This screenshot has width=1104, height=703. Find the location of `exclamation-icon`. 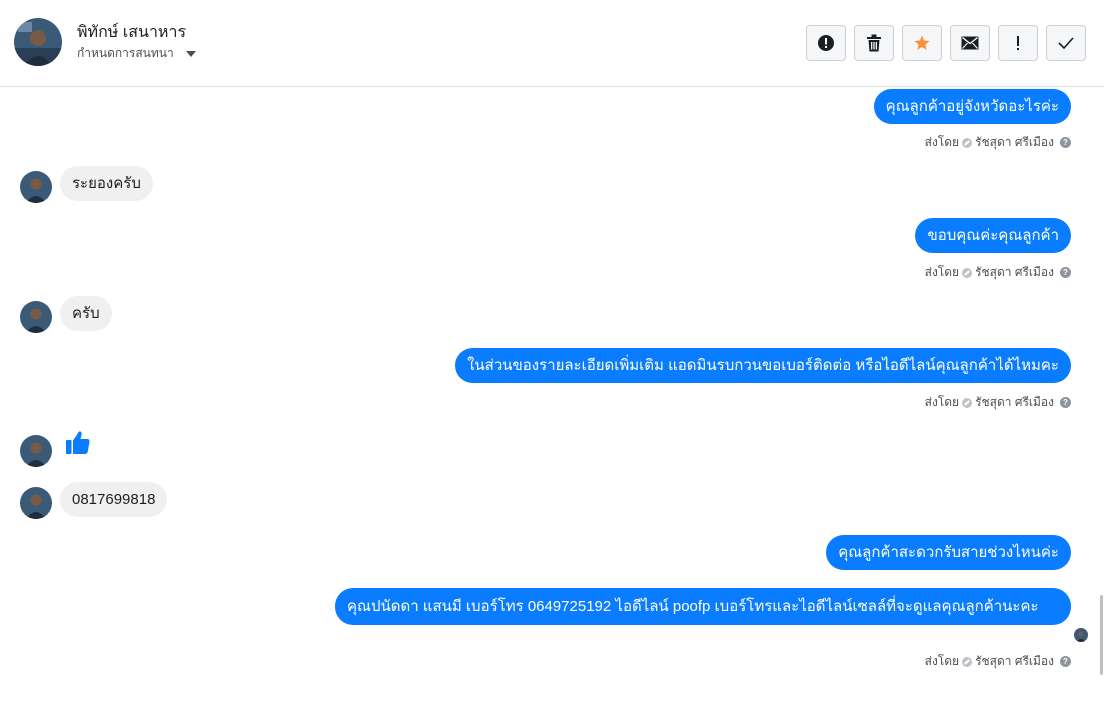

exclamation-icon is located at coordinates (1018, 43).